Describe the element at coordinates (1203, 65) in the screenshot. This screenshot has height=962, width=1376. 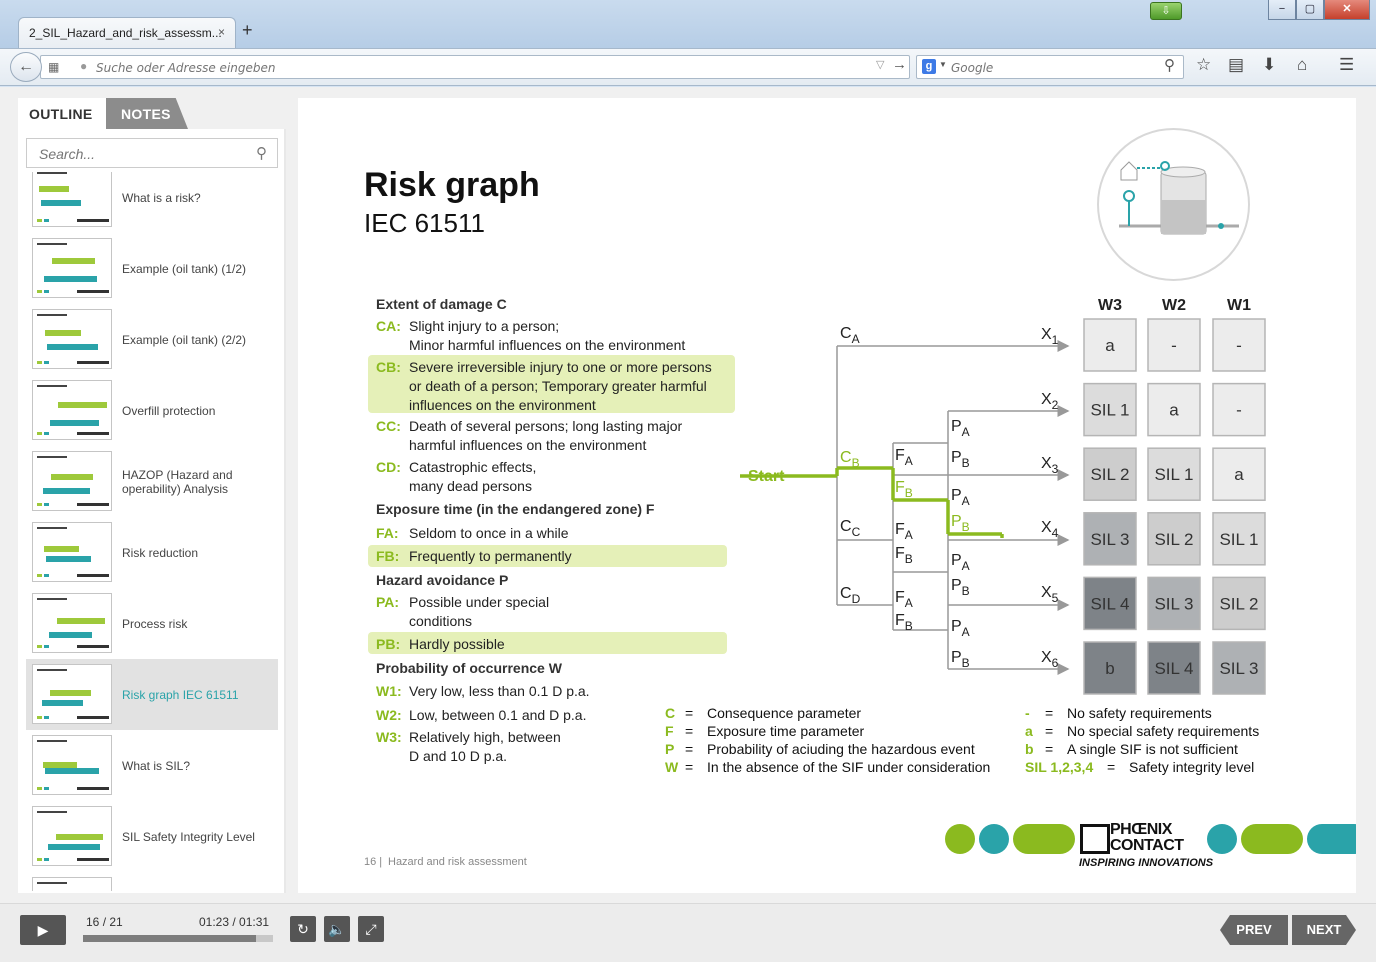
I see `bookmark-star-icon: ☆` at that location.